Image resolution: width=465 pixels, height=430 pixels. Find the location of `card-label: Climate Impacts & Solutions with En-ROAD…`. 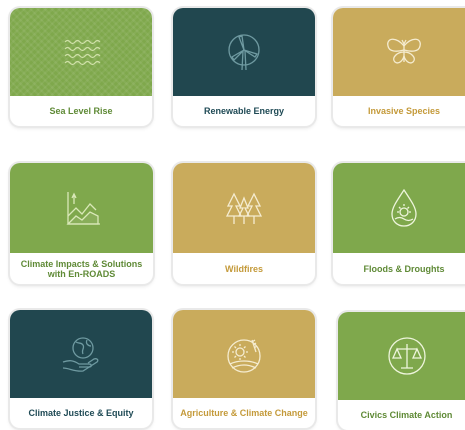

card-label: Climate Impacts & Solutions with En-ROAD… is located at coordinates (81, 268).